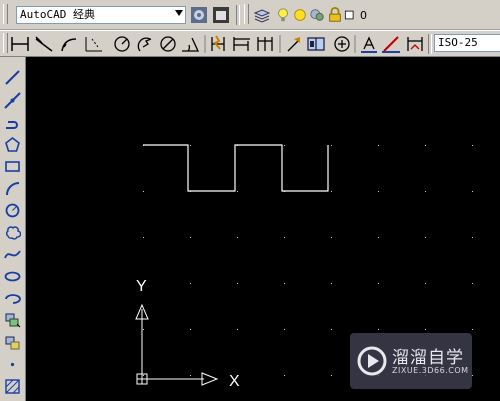 The width and height of the screenshot is (500, 401). What do you see at coordinates (177, 344) in the screenshot?
I see `ucs-icon` at bounding box center [177, 344].